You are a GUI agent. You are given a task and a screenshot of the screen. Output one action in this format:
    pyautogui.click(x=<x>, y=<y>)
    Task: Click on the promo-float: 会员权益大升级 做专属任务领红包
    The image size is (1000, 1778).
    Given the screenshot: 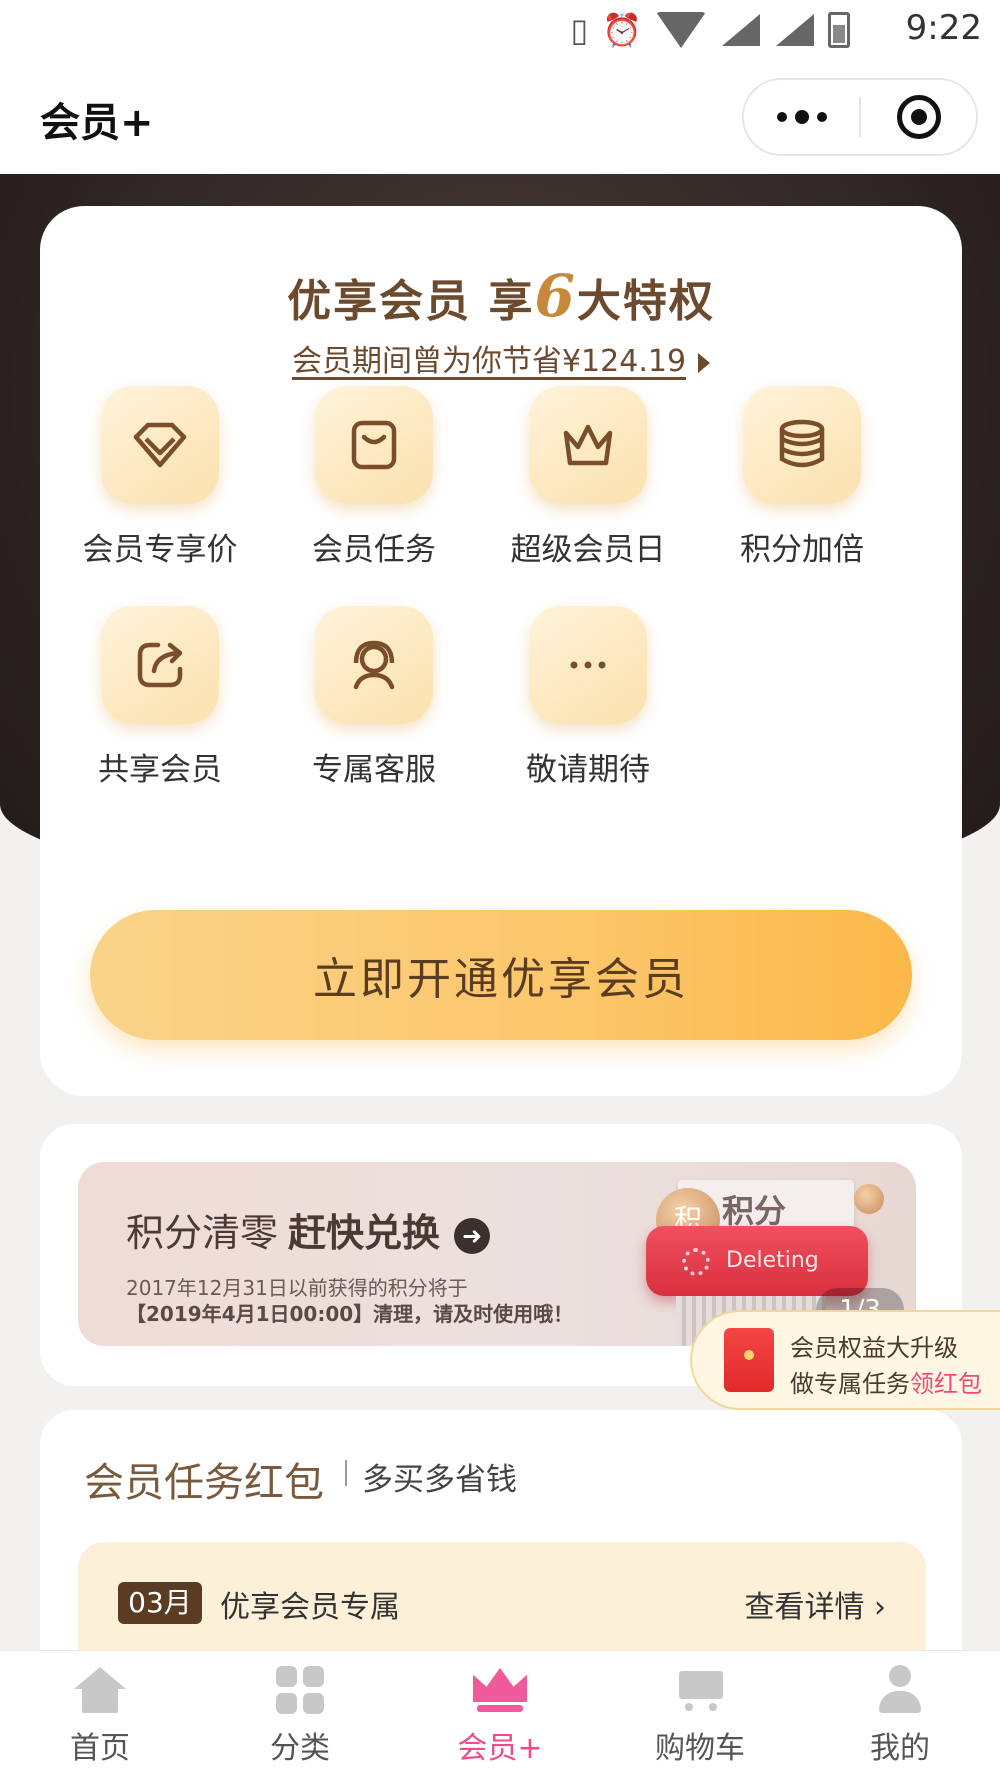 What is the action you would take?
    pyautogui.click(x=845, y=1360)
    